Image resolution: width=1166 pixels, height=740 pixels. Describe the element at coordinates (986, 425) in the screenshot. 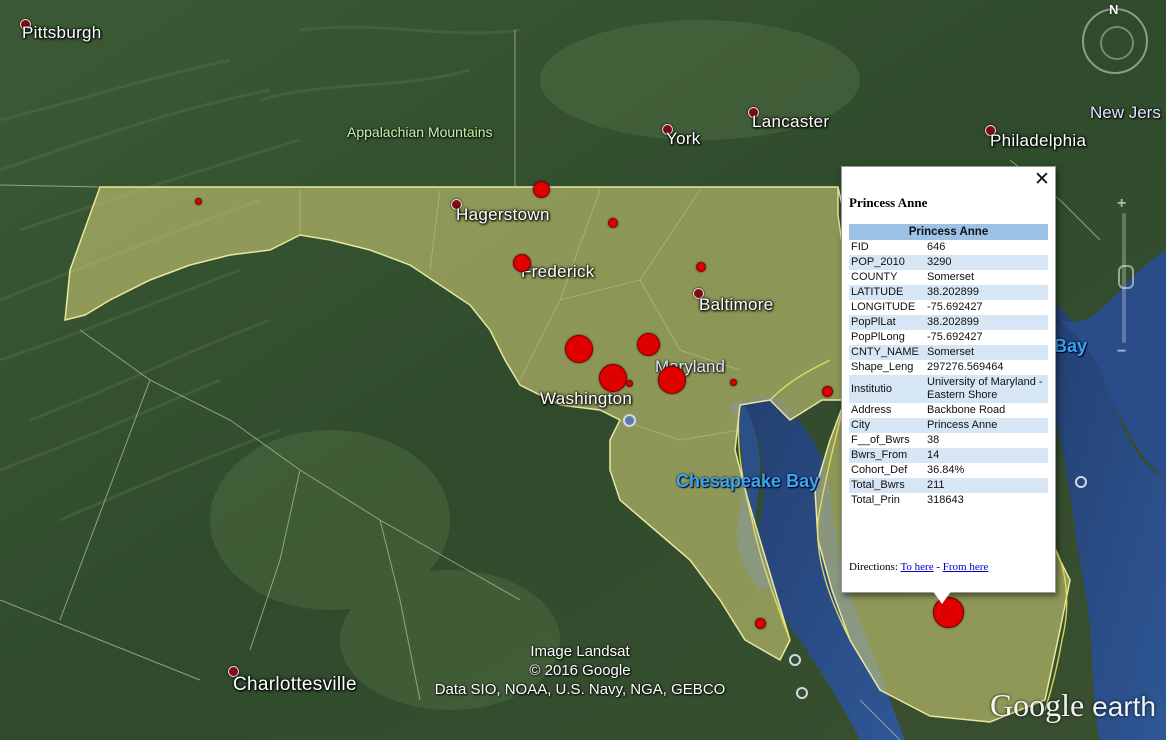

I see `attribute-value: Princess Anne` at that location.